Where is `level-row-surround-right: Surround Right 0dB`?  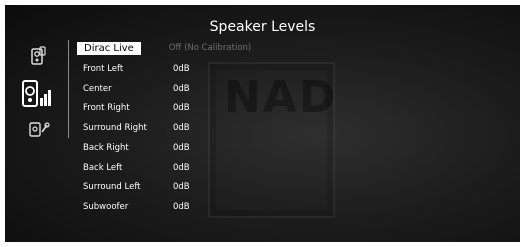
level-row-surround-right: Surround Right 0dB is located at coordinates (133, 128).